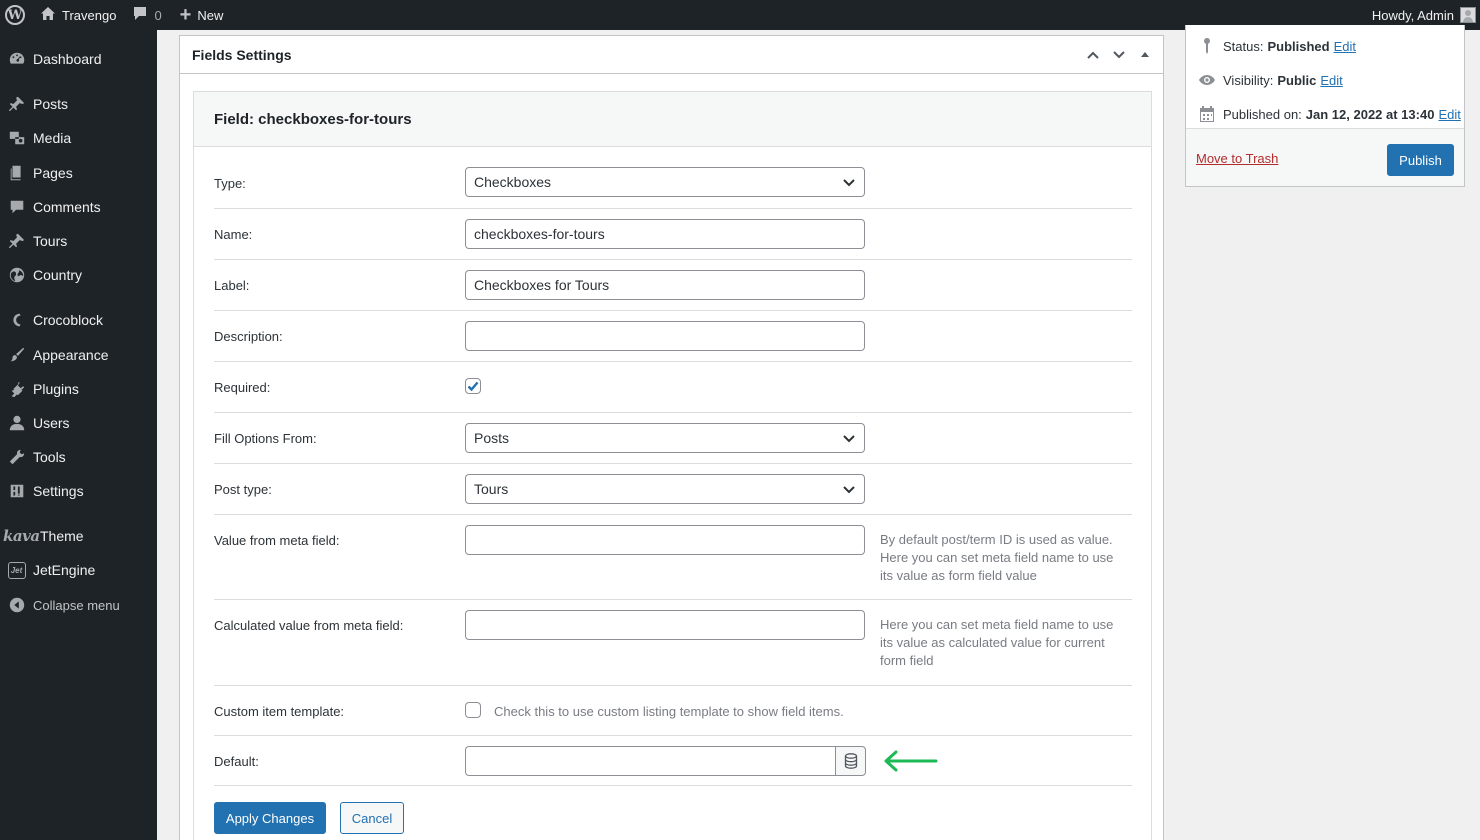 The image size is (1480, 840). Describe the element at coordinates (1449, 114) in the screenshot. I see `edit-date-link: Edit` at that location.